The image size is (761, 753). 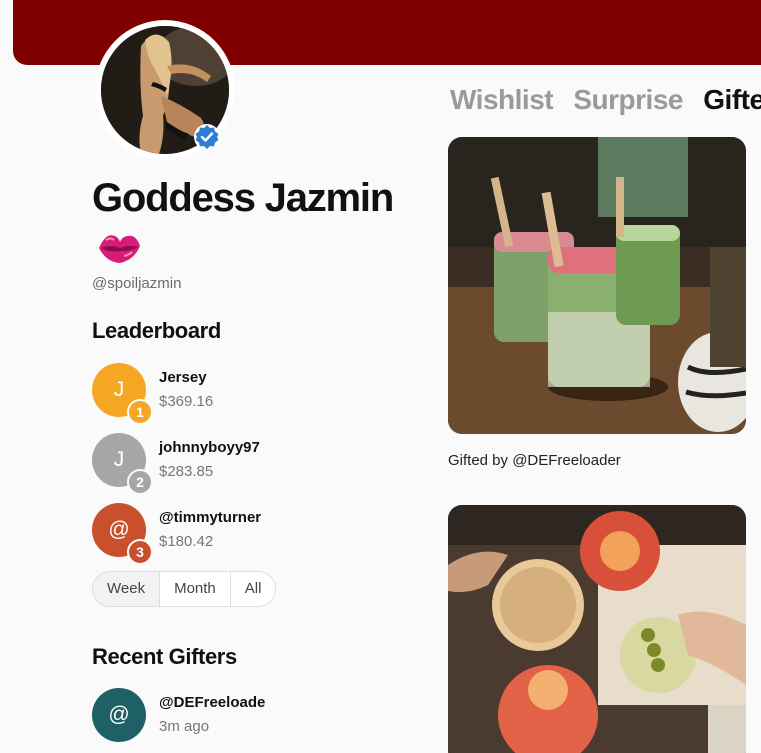 What do you see at coordinates (137, 283) in the screenshot?
I see `profile-handle: @spoiljazmin` at bounding box center [137, 283].